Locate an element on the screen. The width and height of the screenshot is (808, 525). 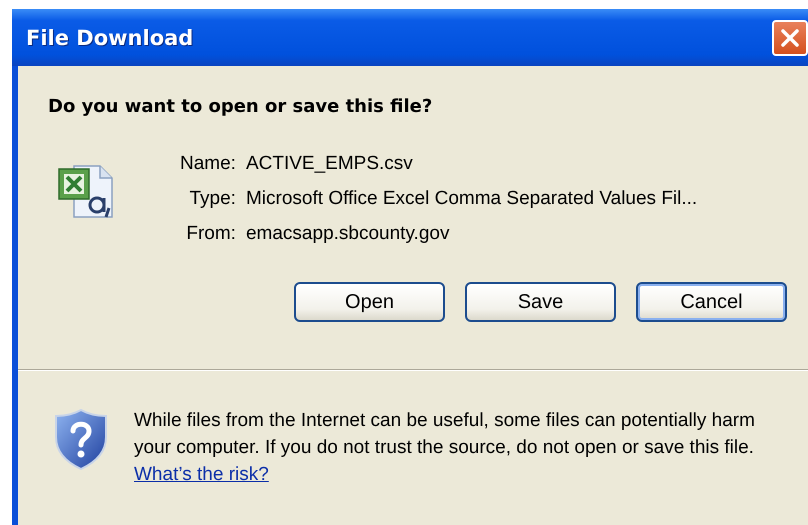
security-shield-icon is located at coordinates (81, 439).